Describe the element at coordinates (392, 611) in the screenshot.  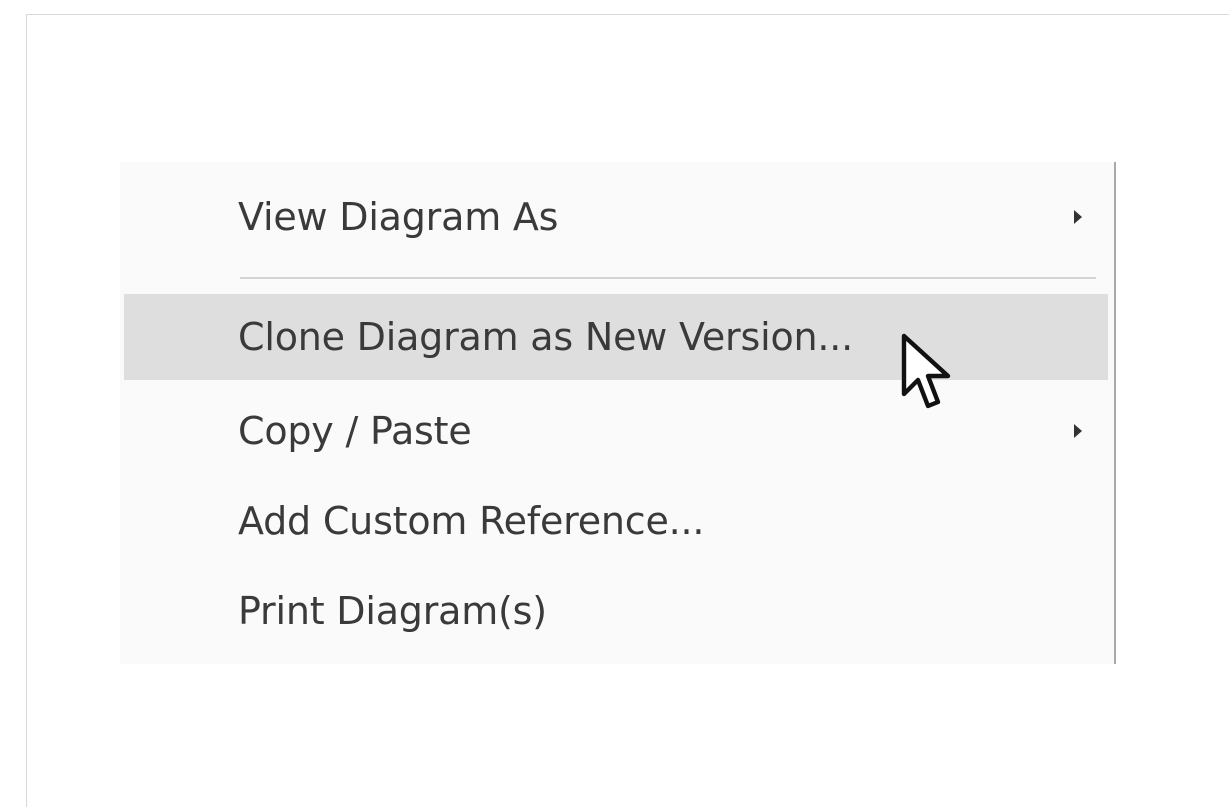
I see `menu-item-label: Print Diagram(s)` at that location.